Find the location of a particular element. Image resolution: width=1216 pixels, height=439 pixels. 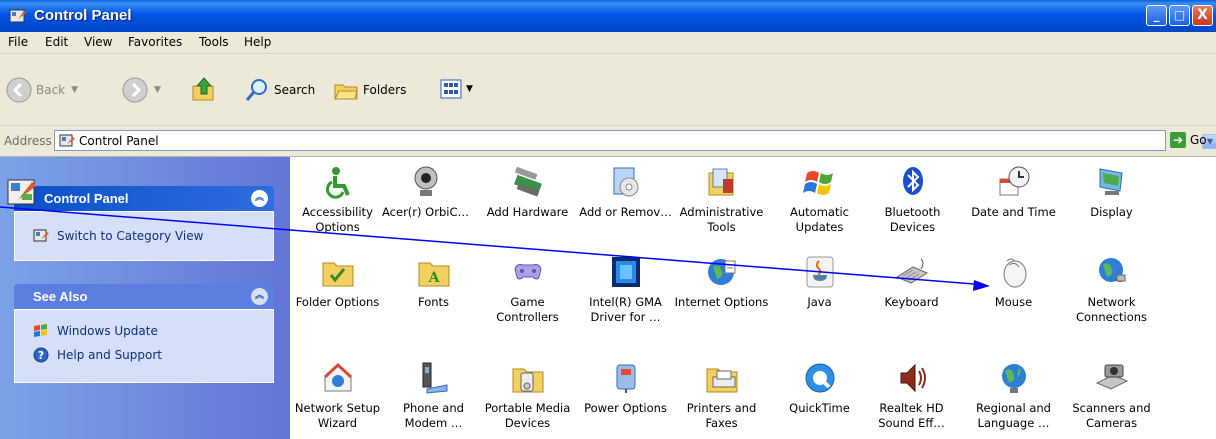

windows-update-link: Windows Update is located at coordinates (95, 331).